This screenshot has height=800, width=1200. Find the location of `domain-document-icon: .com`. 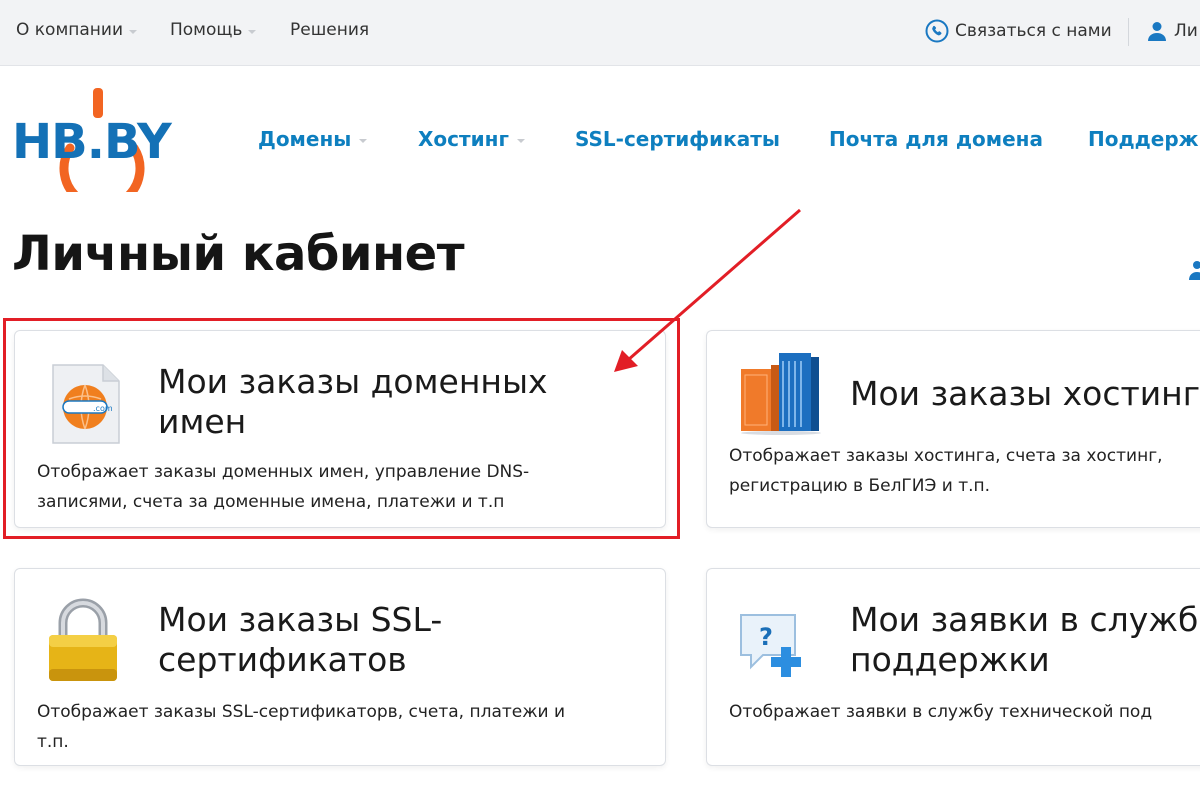

domain-document-icon: .com is located at coordinates (86, 404).